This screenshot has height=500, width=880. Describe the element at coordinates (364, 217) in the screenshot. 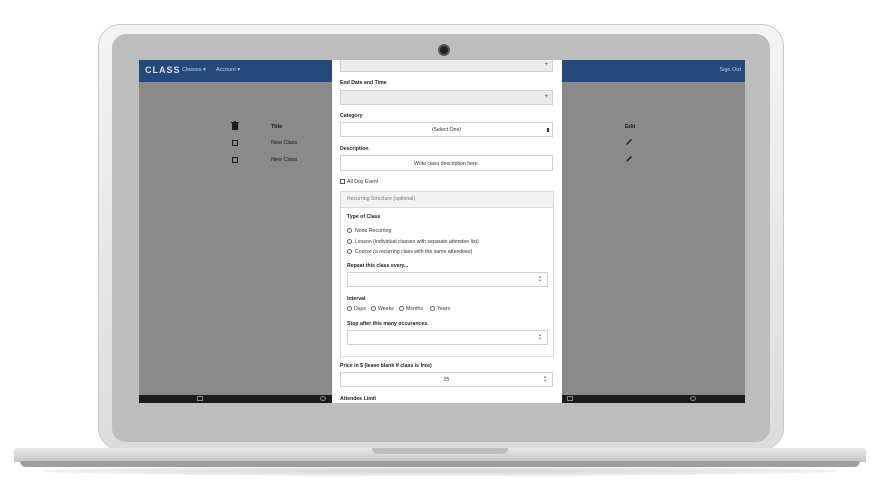

I see `type-of-class-label: Type of Class` at that location.